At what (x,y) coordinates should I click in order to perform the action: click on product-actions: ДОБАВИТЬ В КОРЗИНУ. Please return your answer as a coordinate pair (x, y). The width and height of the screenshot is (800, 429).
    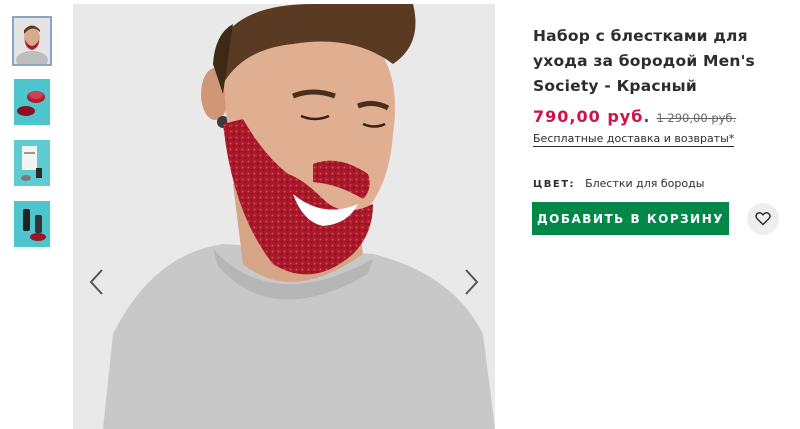
    Looking at the image, I should click on (655, 218).